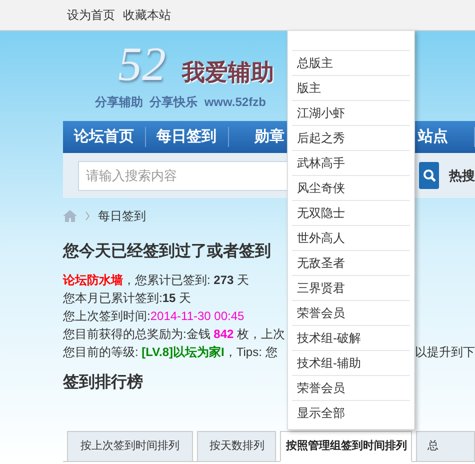 This screenshot has height=464, width=475. What do you see at coordinates (91, 15) in the screenshot?
I see `top-link: 设为首页` at bounding box center [91, 15].